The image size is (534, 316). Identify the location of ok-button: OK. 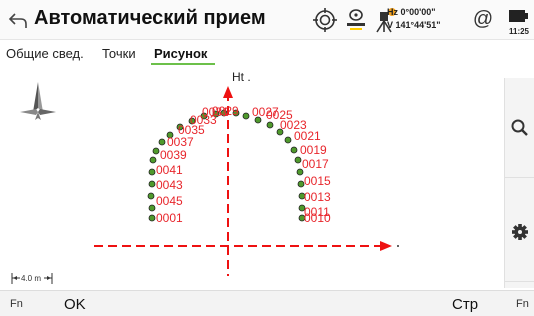
(75, 304).